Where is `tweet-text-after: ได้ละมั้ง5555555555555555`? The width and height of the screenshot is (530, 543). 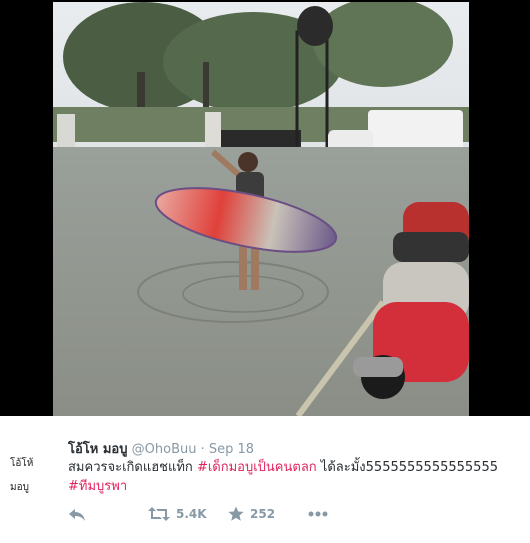 tweet-text-after: ได้ละมั้ง5555555555555555 is located at coordinates (407, 467).